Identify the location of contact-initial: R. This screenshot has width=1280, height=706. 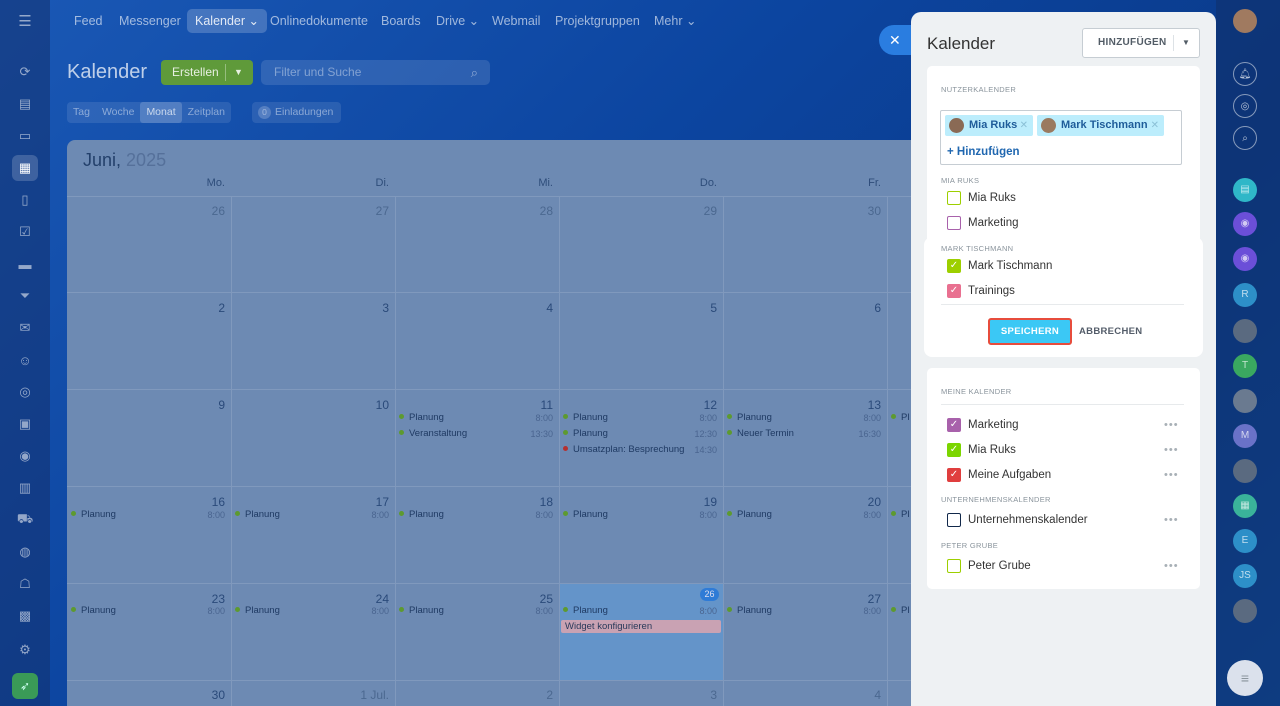
(1245, 295).